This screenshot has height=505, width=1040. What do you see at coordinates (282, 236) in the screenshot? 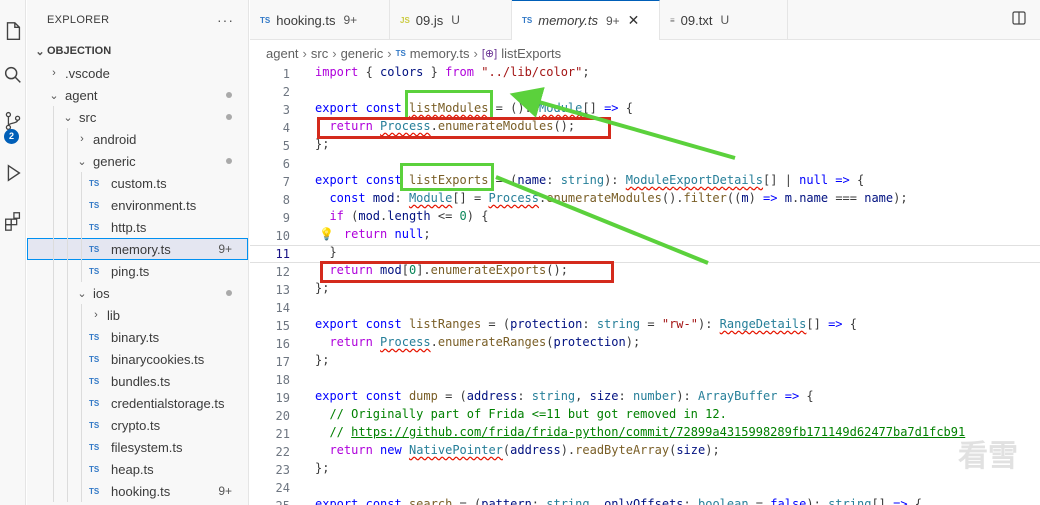
I see `line-number: 10` at bounding box center [282, 236].